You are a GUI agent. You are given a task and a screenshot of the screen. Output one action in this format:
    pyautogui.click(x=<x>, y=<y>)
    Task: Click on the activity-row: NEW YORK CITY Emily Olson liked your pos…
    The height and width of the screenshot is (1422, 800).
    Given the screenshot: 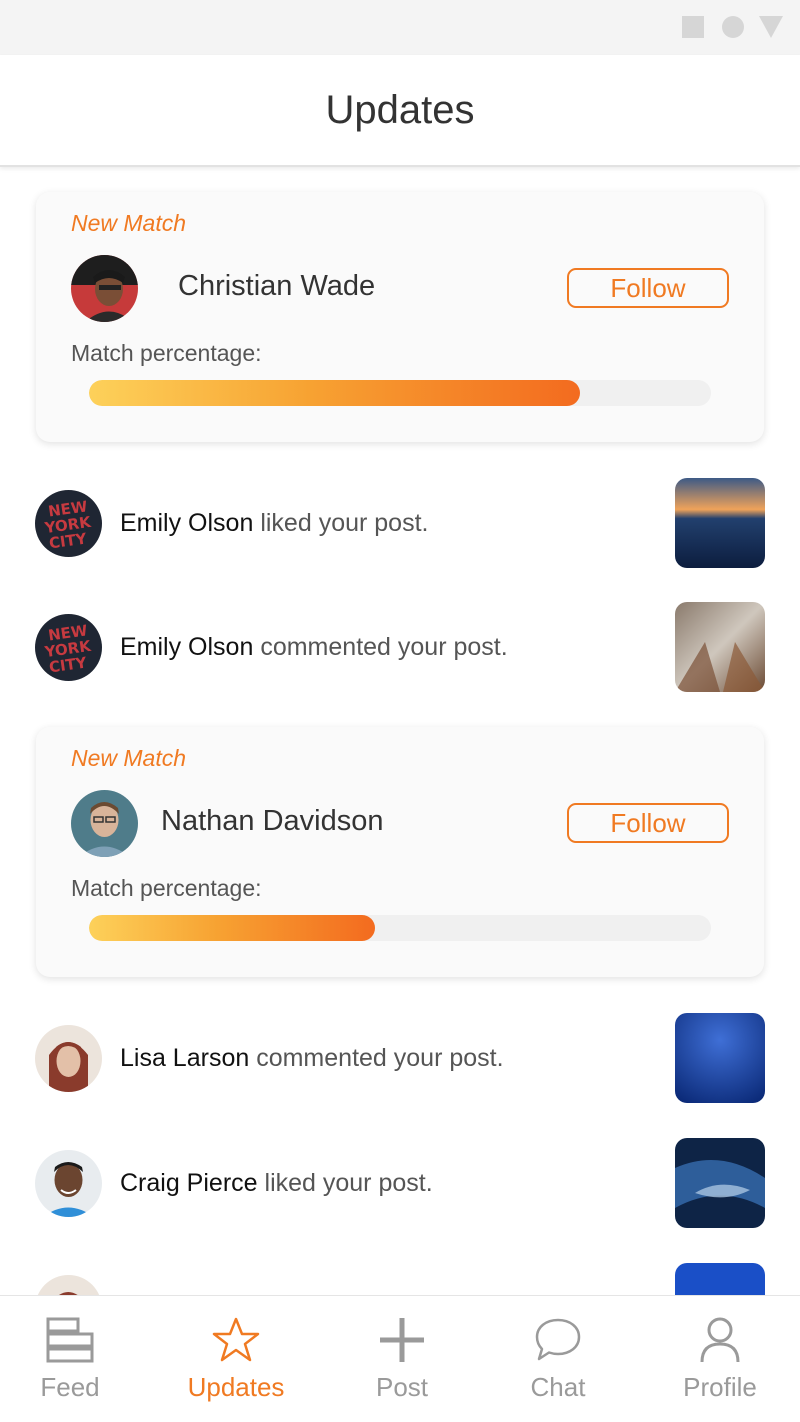 What is the action you would take?
    pyautogui.click(x=400, y=523)
    